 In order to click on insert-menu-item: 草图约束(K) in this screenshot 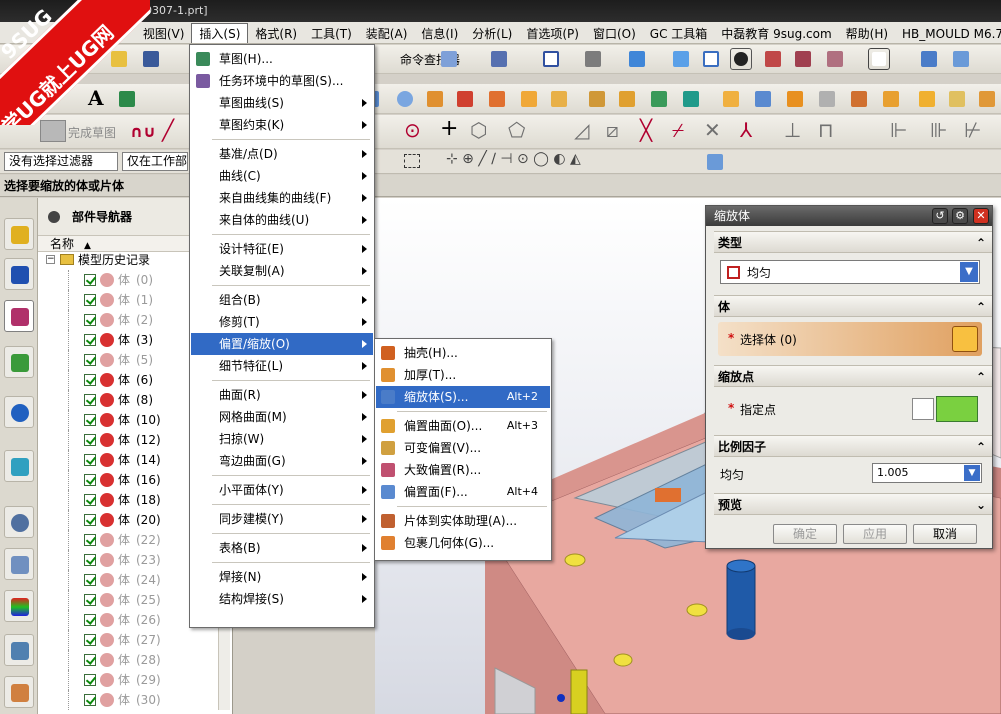, I will do `click(282, 125)`.